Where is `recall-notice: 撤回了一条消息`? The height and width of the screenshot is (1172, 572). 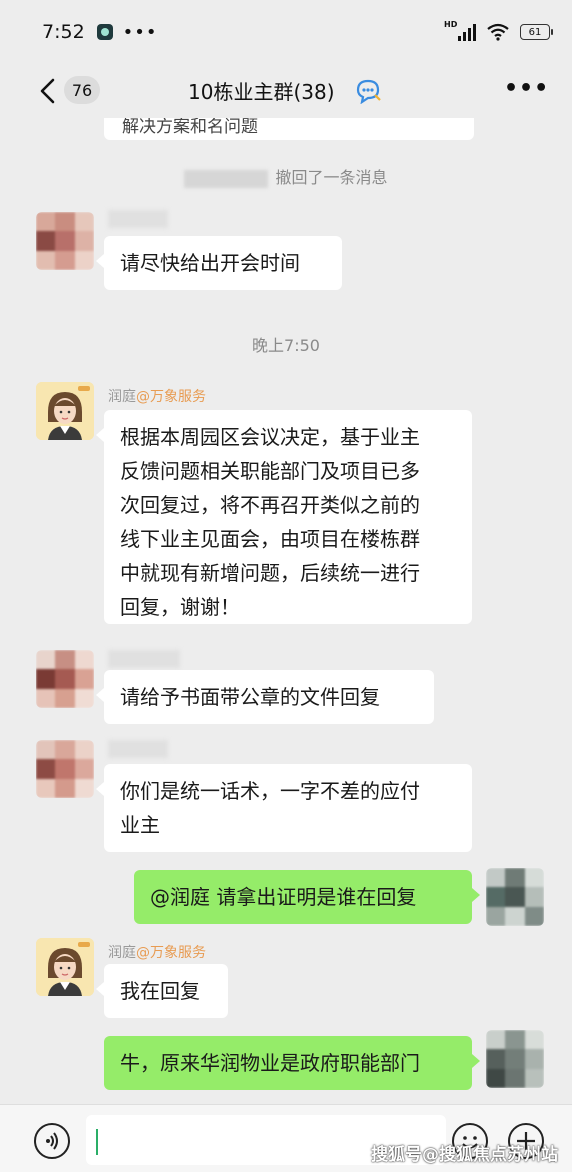
recall-notice: 撤回了一条消息 is located at coordinates (286, 176).